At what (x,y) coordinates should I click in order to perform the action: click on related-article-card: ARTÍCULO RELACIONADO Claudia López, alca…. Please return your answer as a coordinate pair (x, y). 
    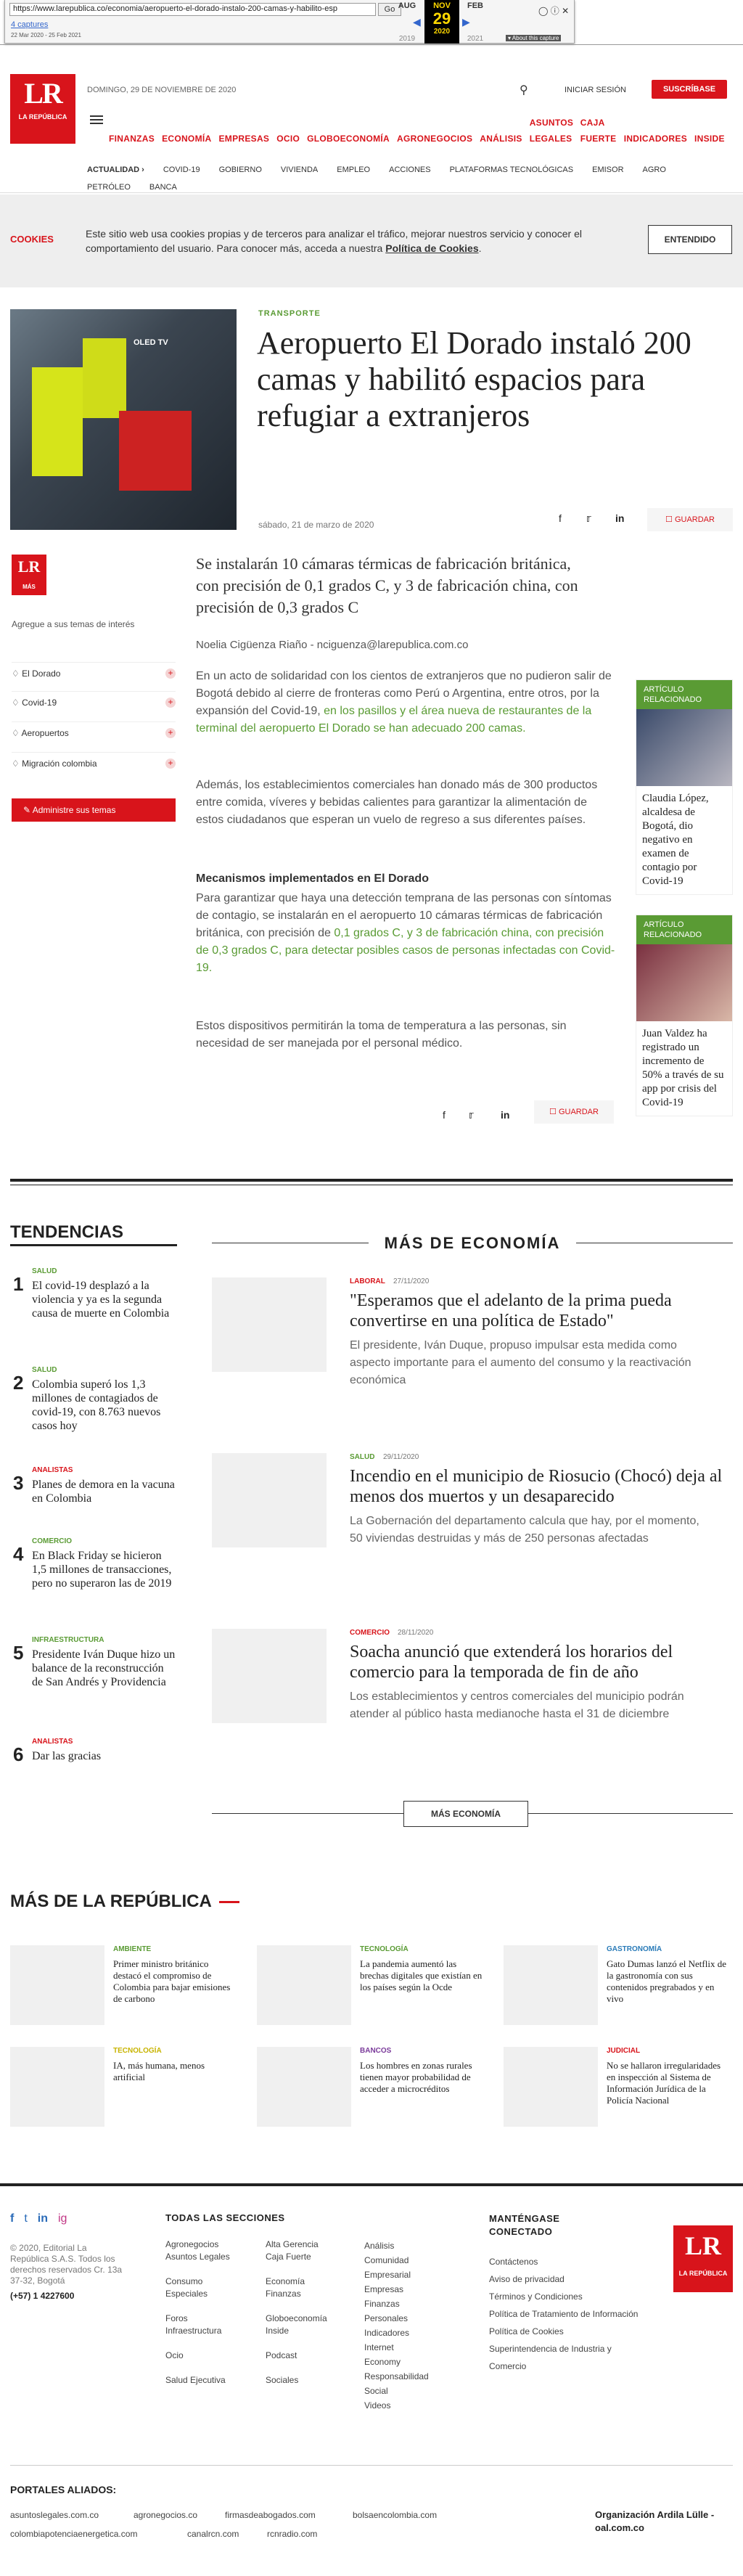
    Looking at the image, I should click on (684, 787).